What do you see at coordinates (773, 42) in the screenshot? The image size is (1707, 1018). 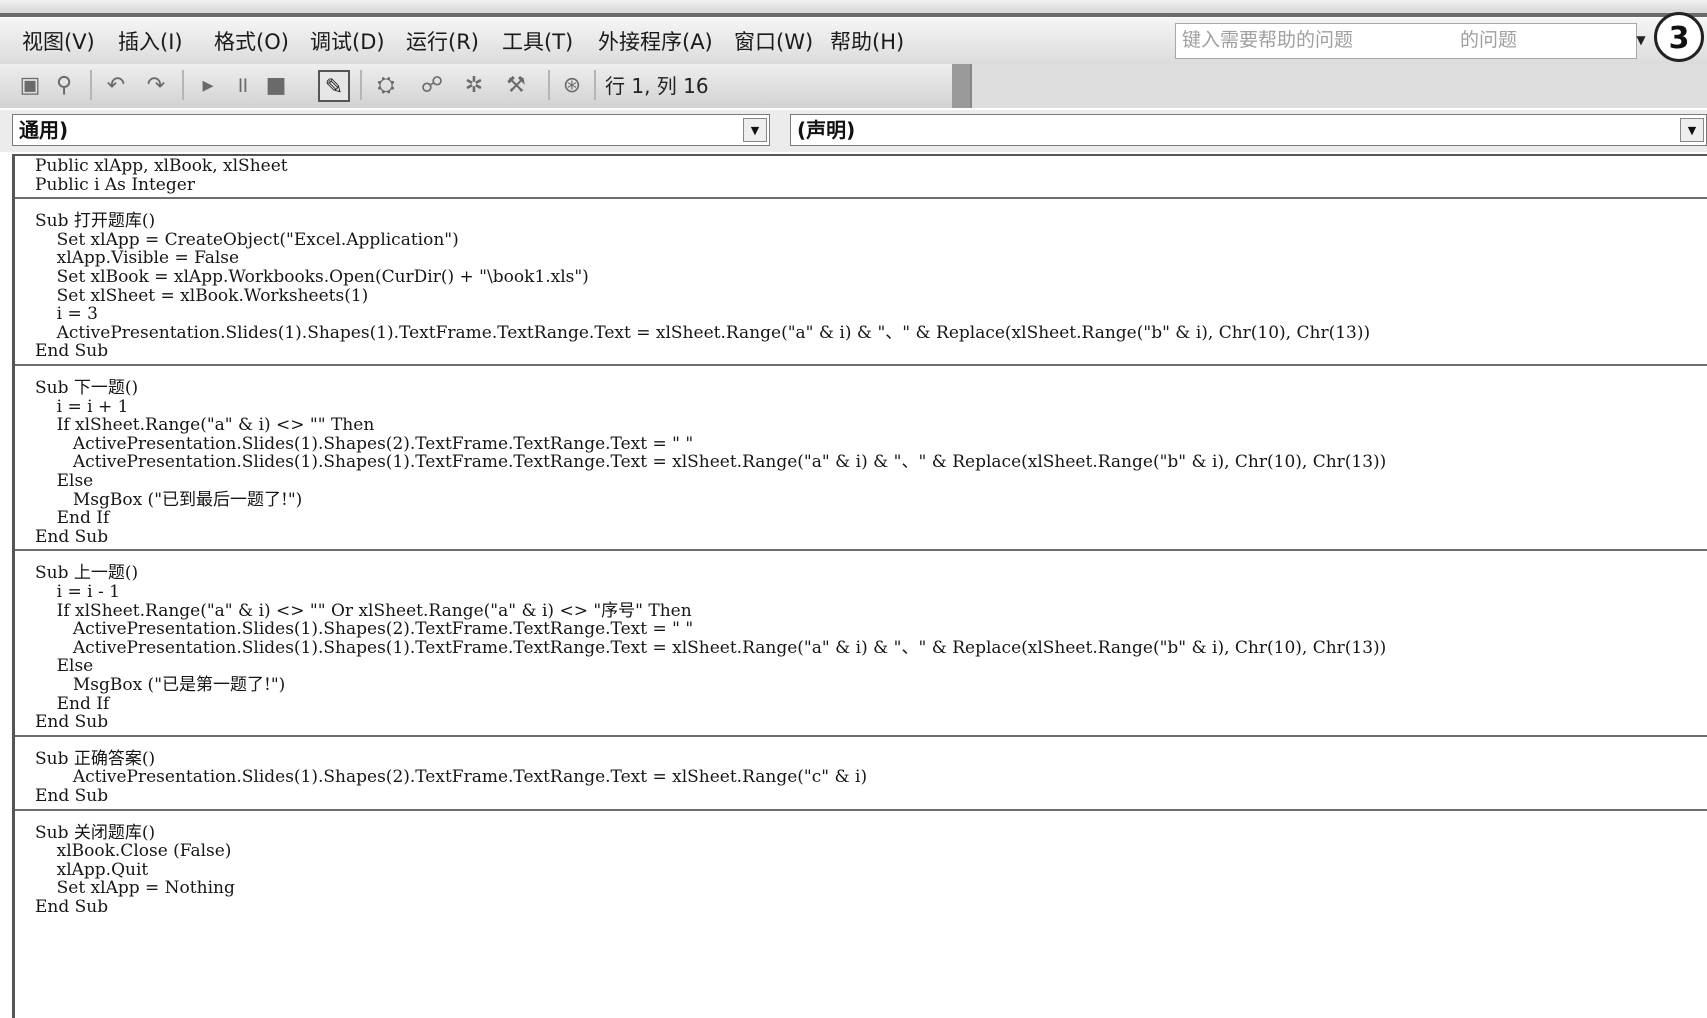 I see `menu-window: 窗口(W)` at bounding box center [773, 42].